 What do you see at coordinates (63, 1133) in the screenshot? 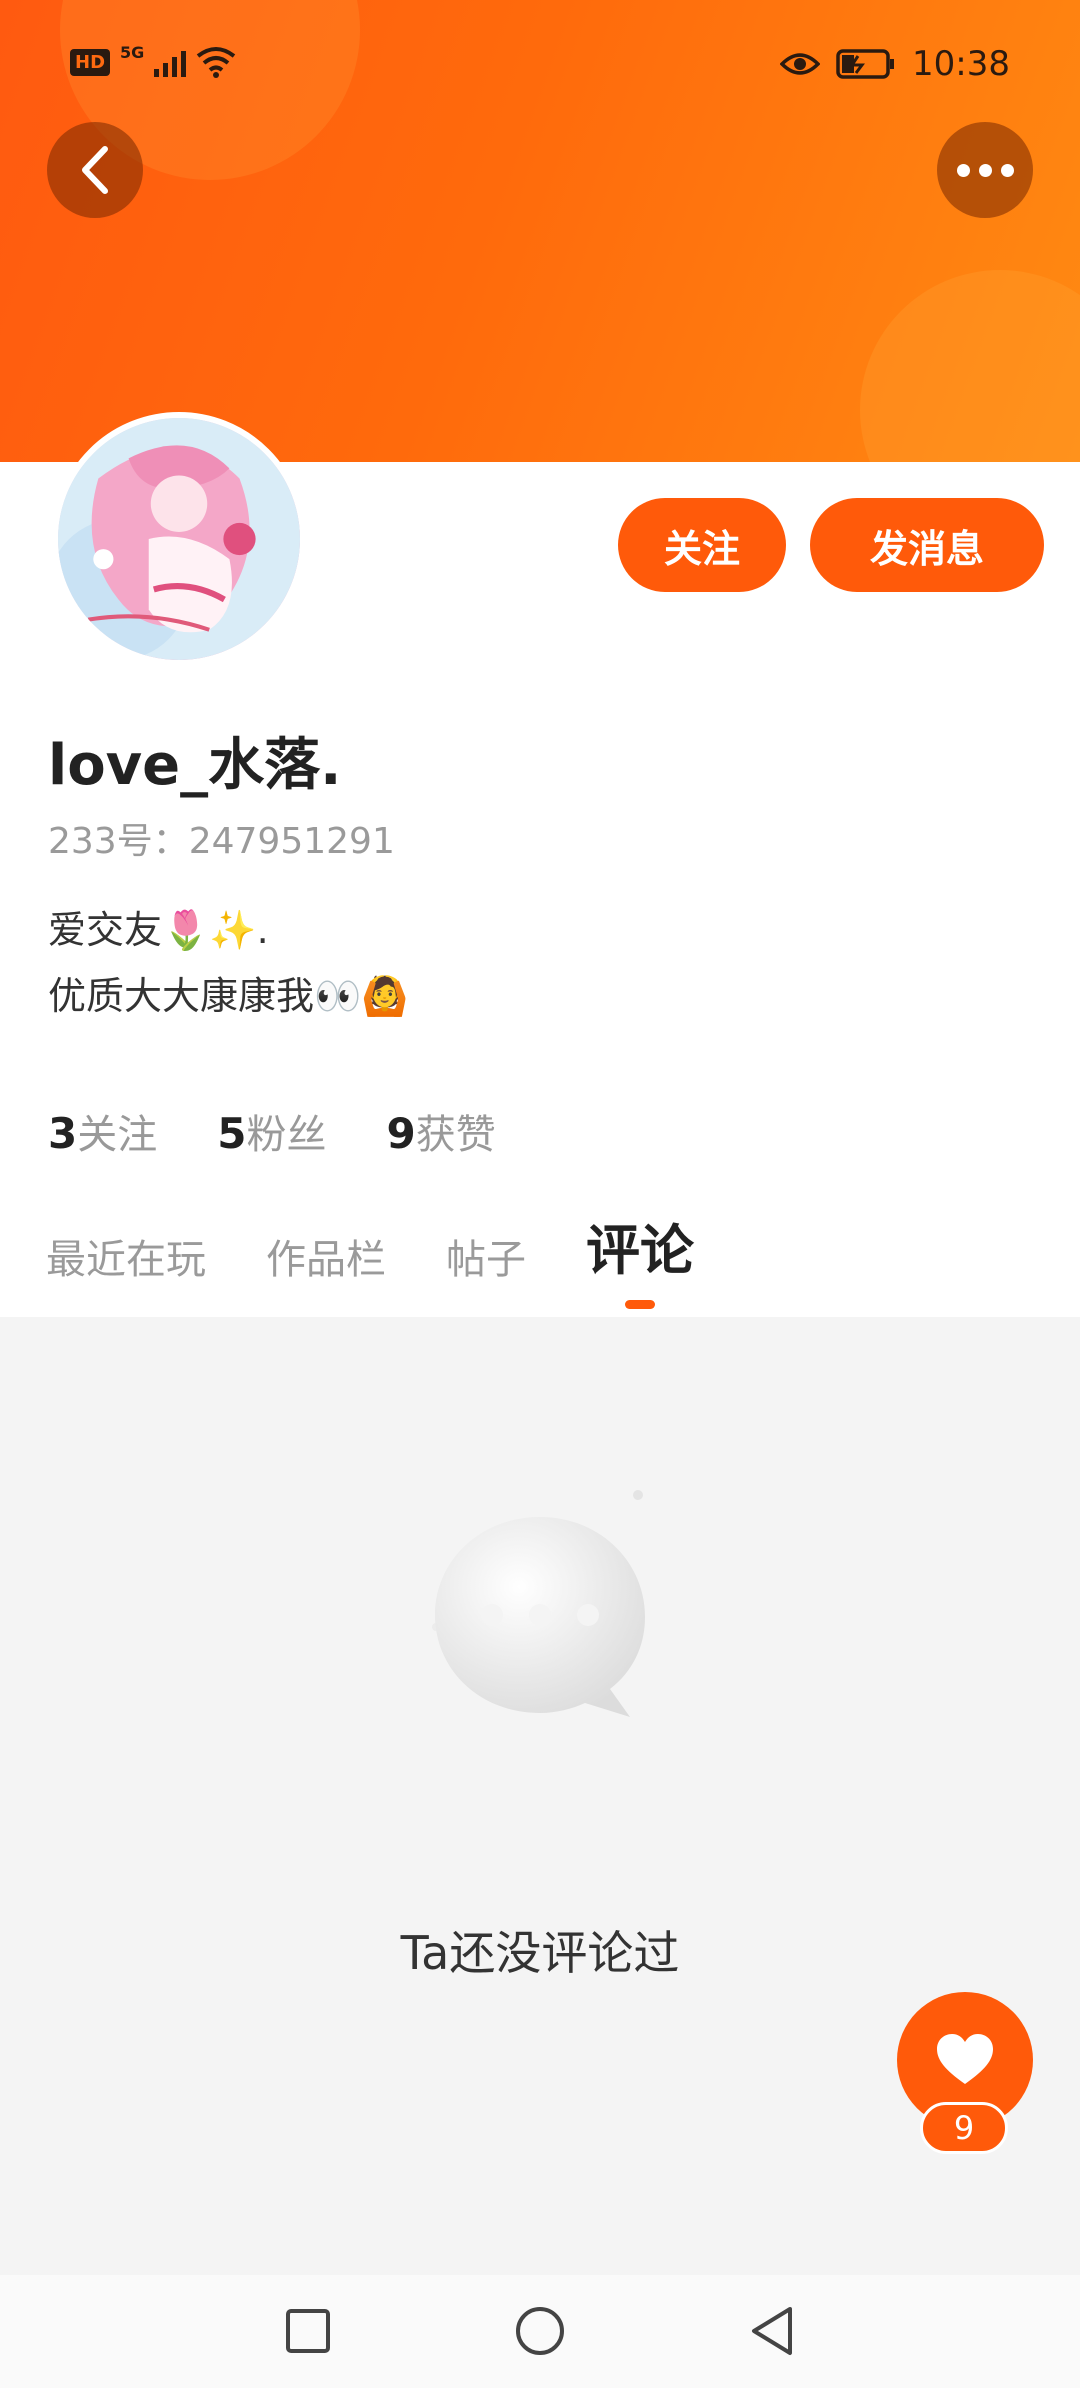
I see `stat-value: 3` at bounding box center [63, 1133].